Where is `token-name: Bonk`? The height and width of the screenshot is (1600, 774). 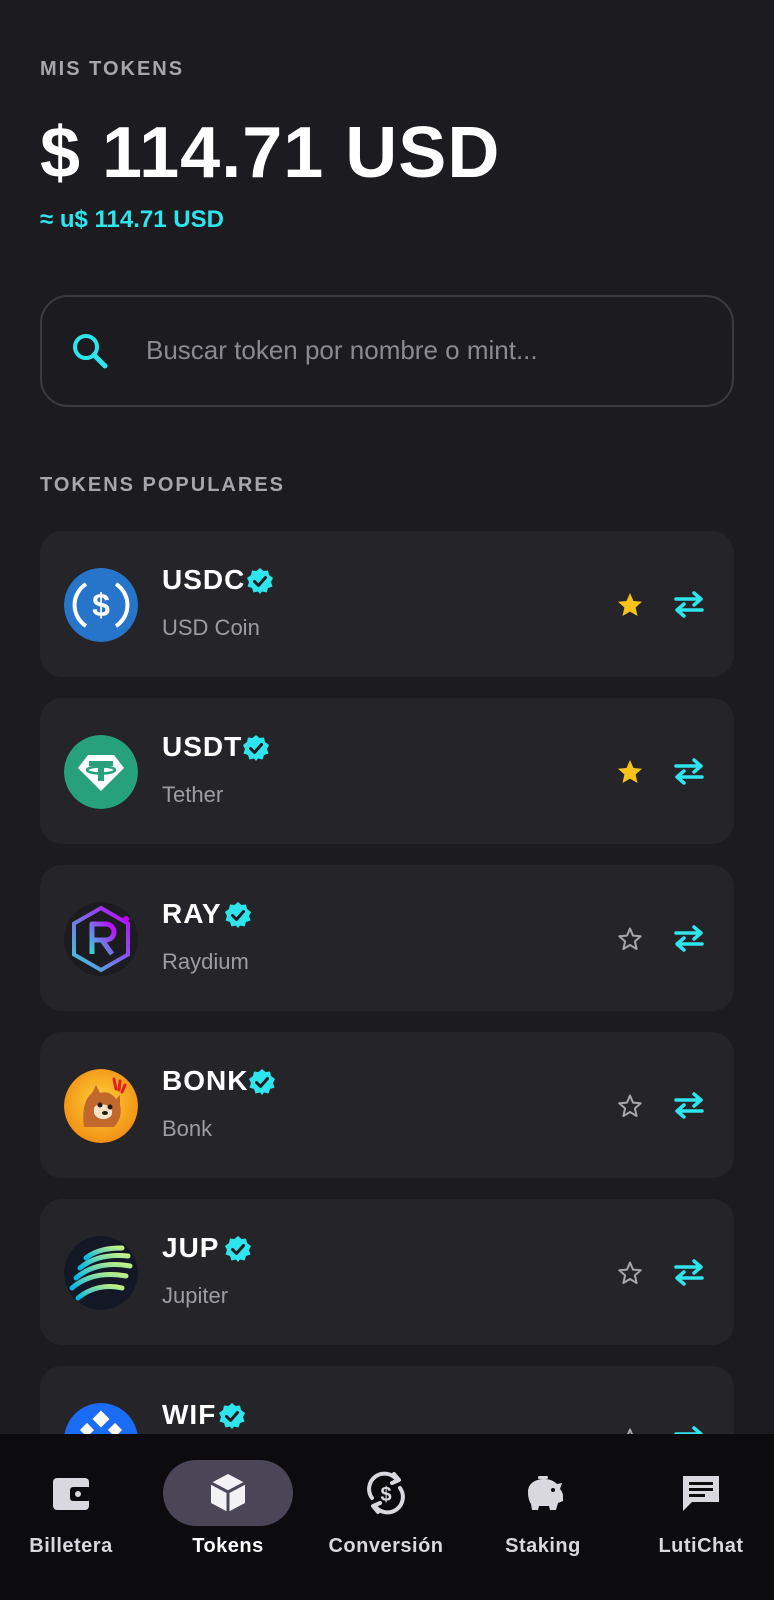 token-name: Bonk is located at coordinates (187, 1128).